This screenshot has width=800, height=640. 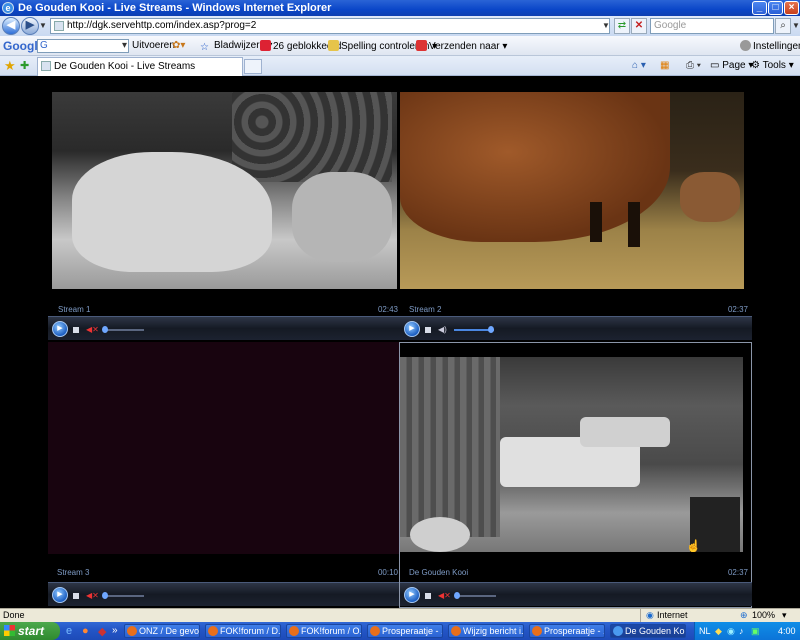 I want to click on main-stream-play-button: ▶, so click(x=412, y=595).